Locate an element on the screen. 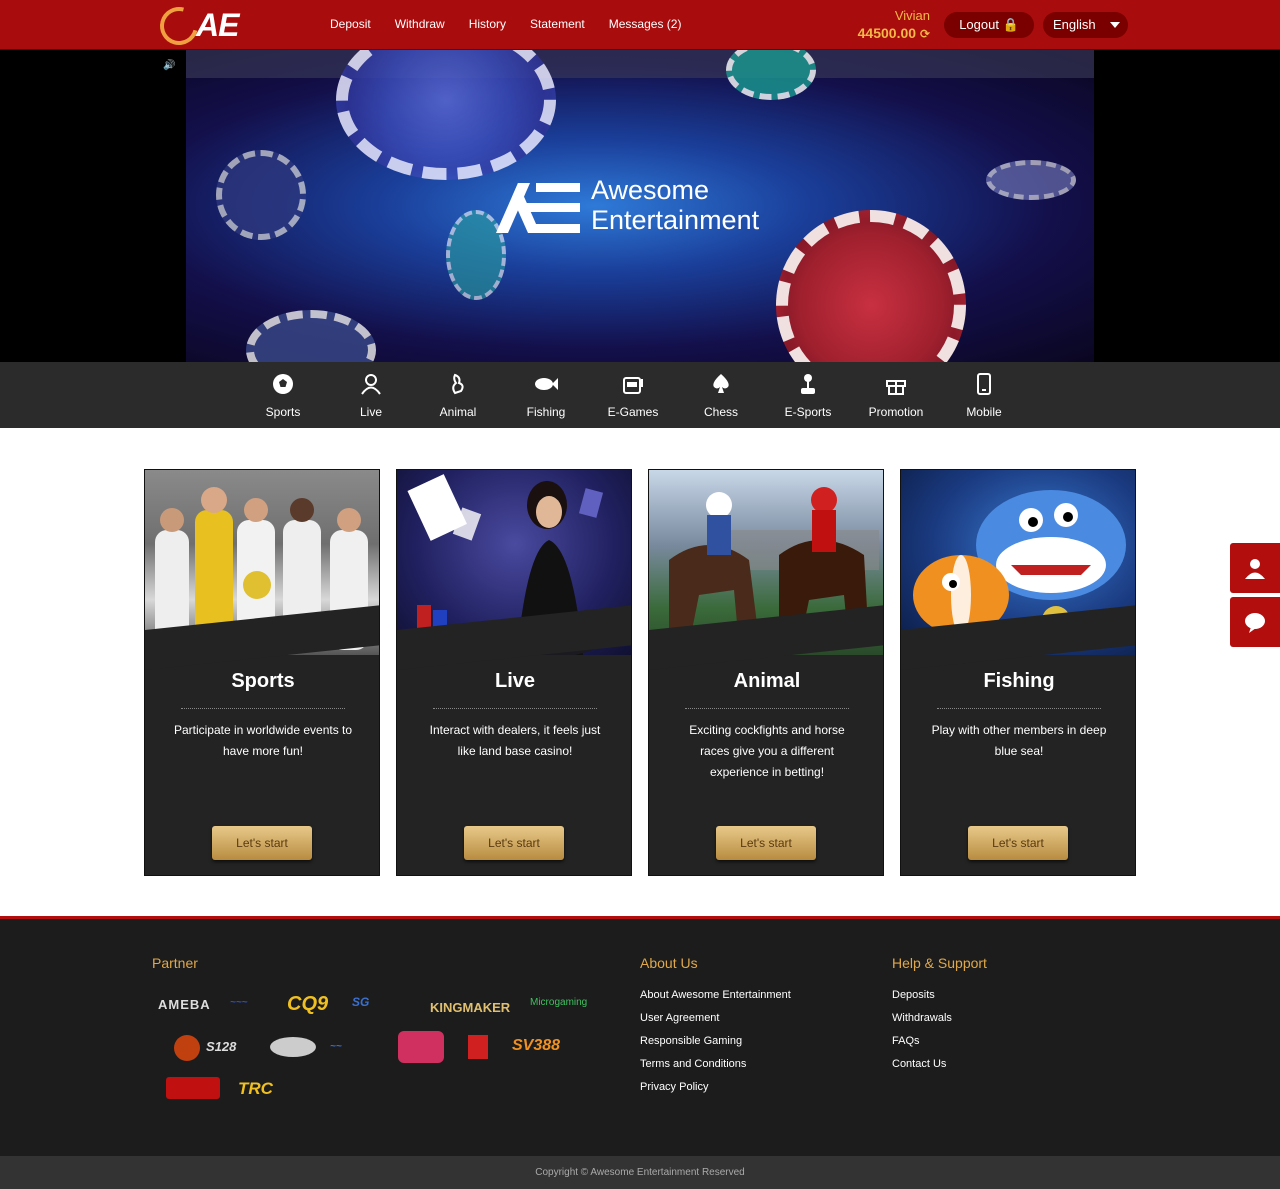  partner-fire-icon is located at coordinates (193, 1088).